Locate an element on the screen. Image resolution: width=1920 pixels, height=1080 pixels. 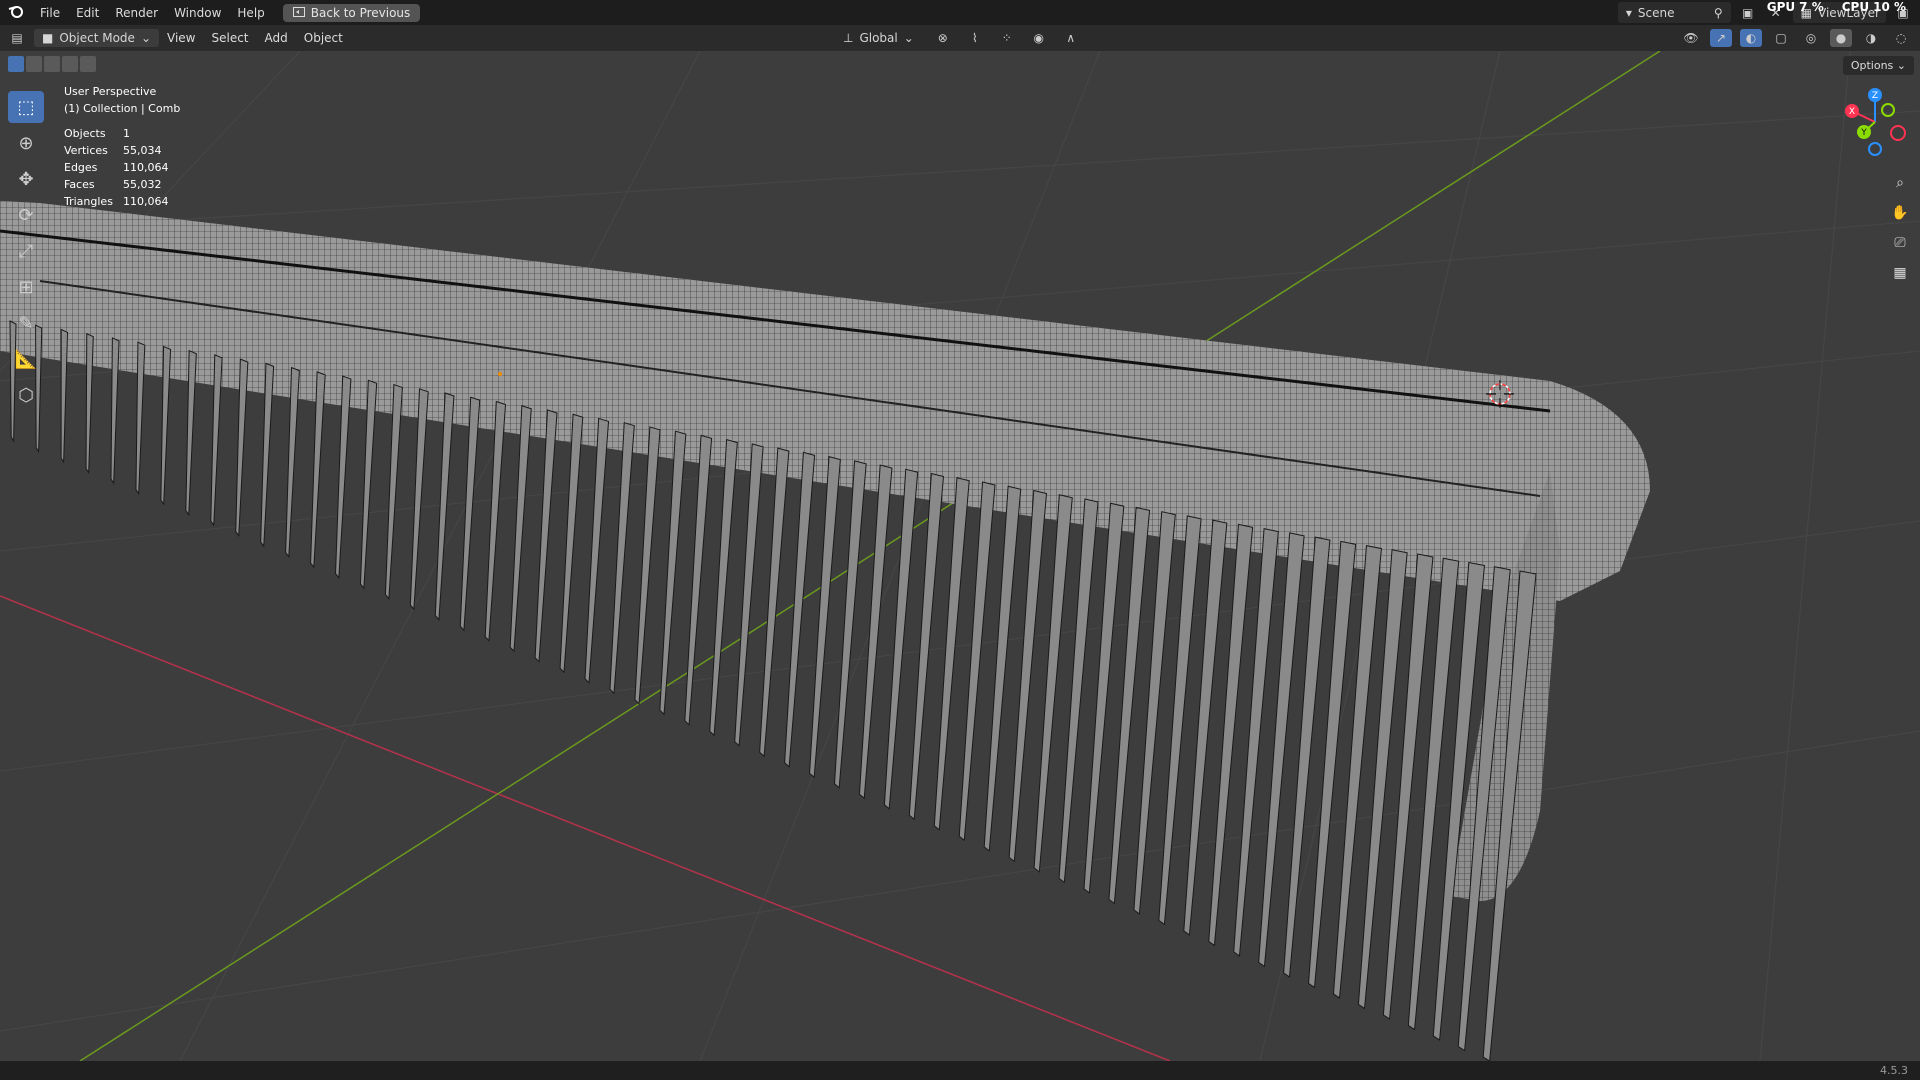
tool-select-box: ⬚ is located at coordinates (26, 107).